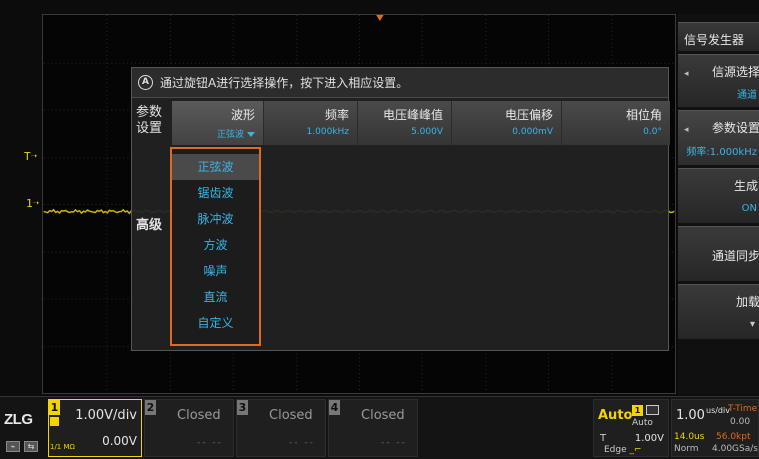  What do you see at coordinates (149, 225) in the screenshot?
I see `advanced-row-label: 高级` at bounding box center [149, 225].